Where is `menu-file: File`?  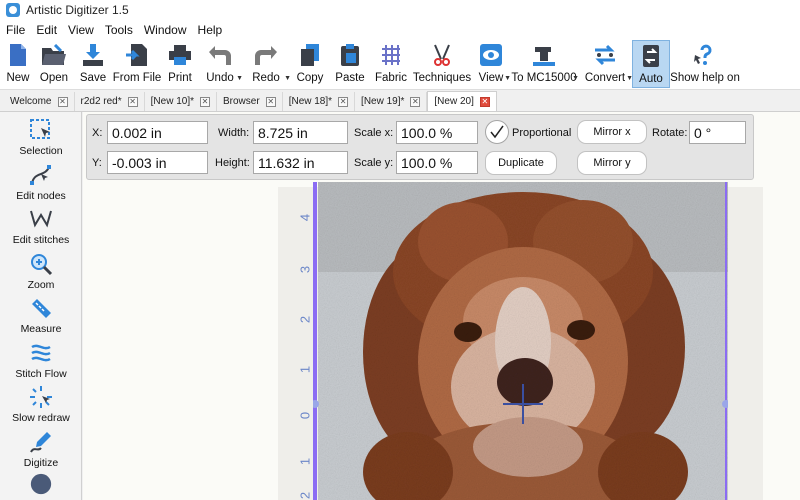 menu-file: File is located at coordinates (15, 30).